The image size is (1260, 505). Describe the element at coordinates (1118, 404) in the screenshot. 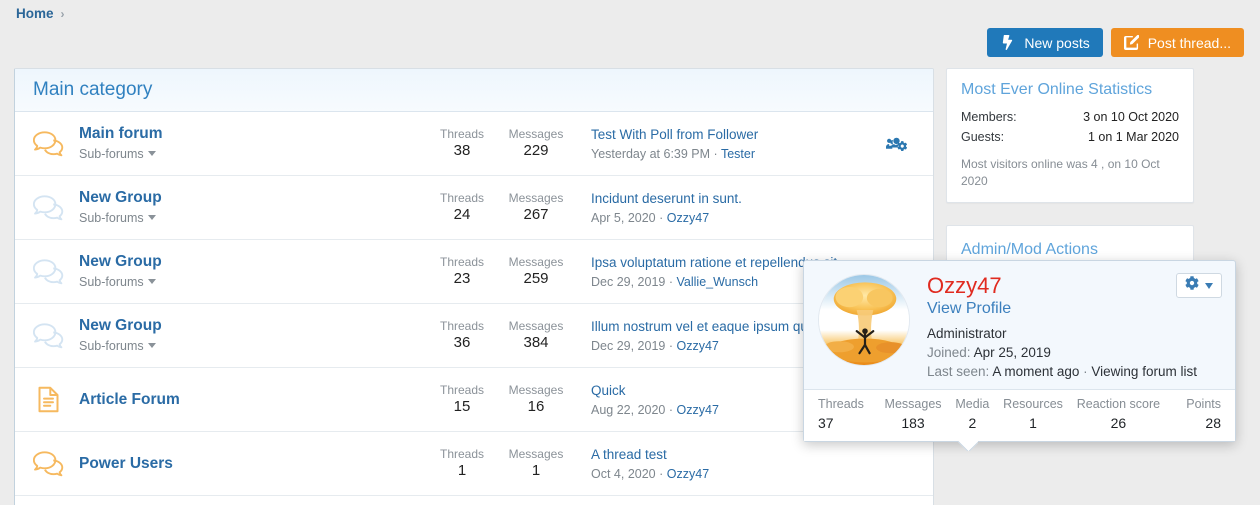

I see `member-stat-label: Reaction score` at that location.